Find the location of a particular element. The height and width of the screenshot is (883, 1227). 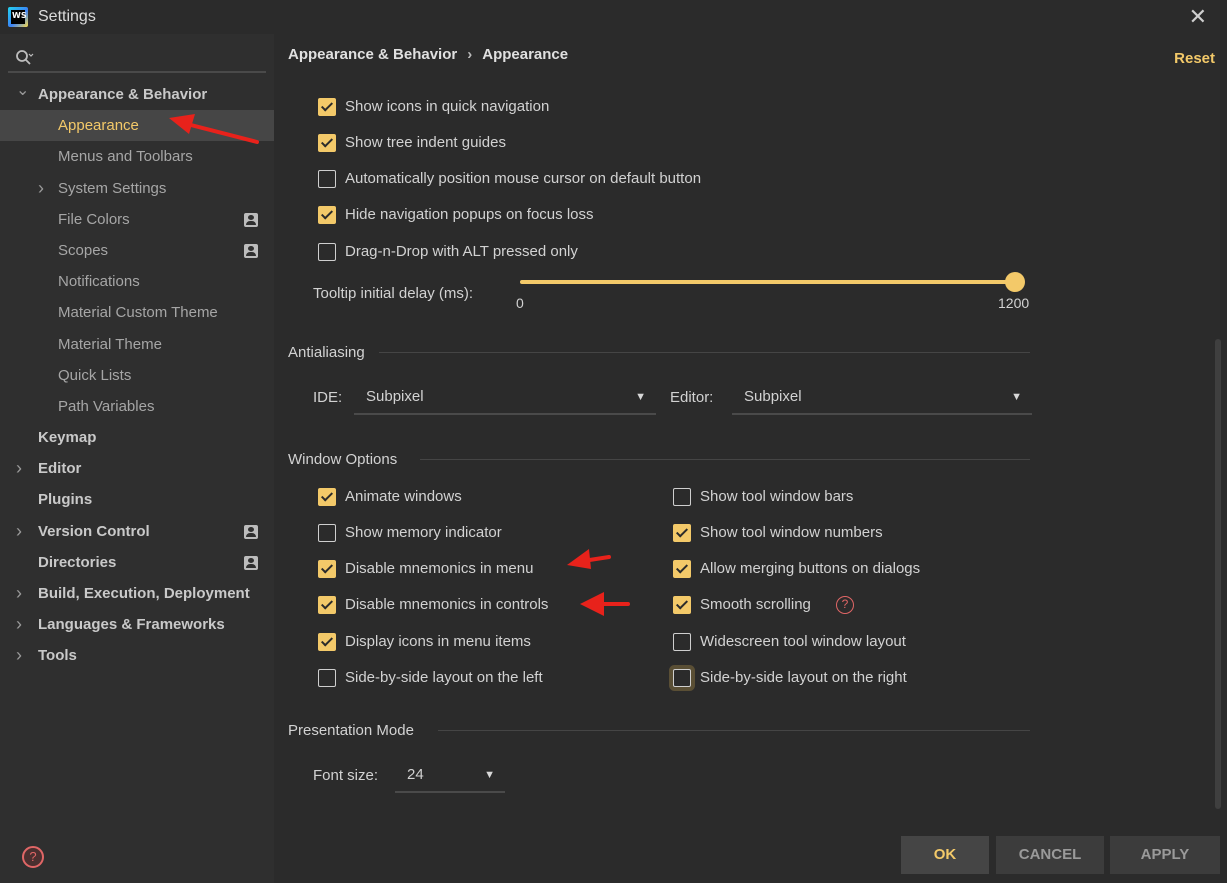

sidebar-item-label: Material Theme is located at coordinates (110, 344).